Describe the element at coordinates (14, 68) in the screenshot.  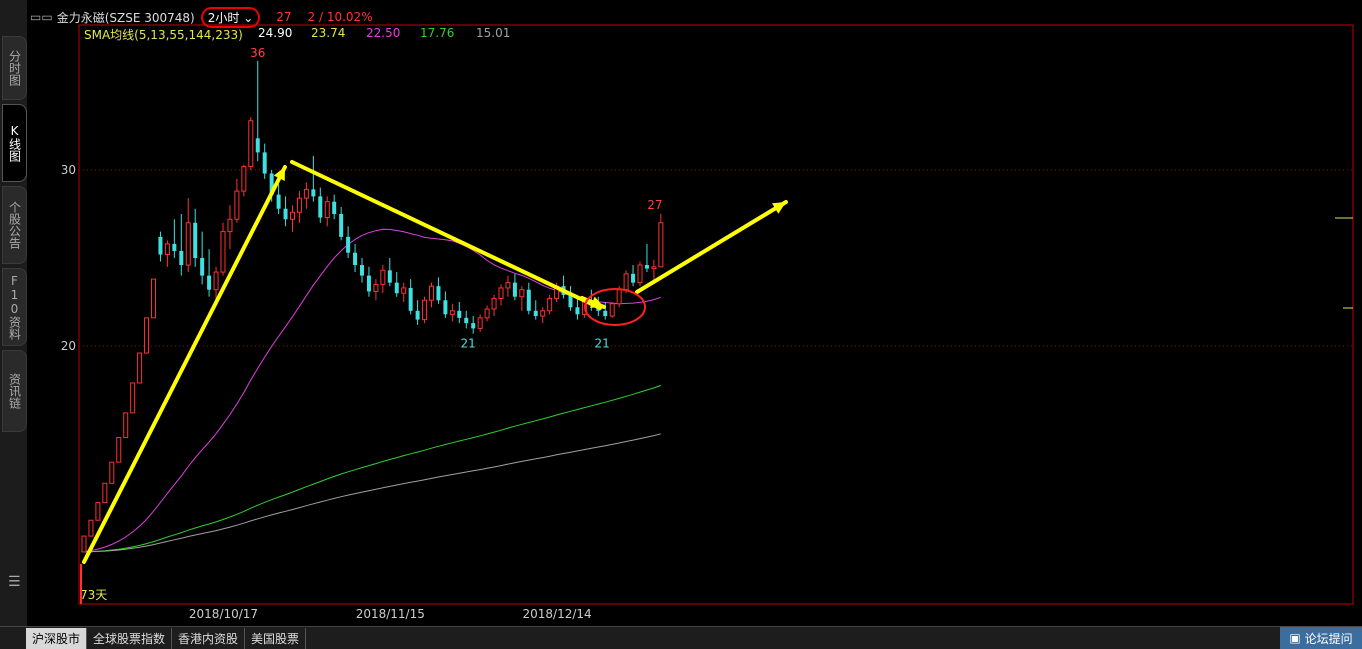
I see `tab-timeshare: 分时图` at that location.